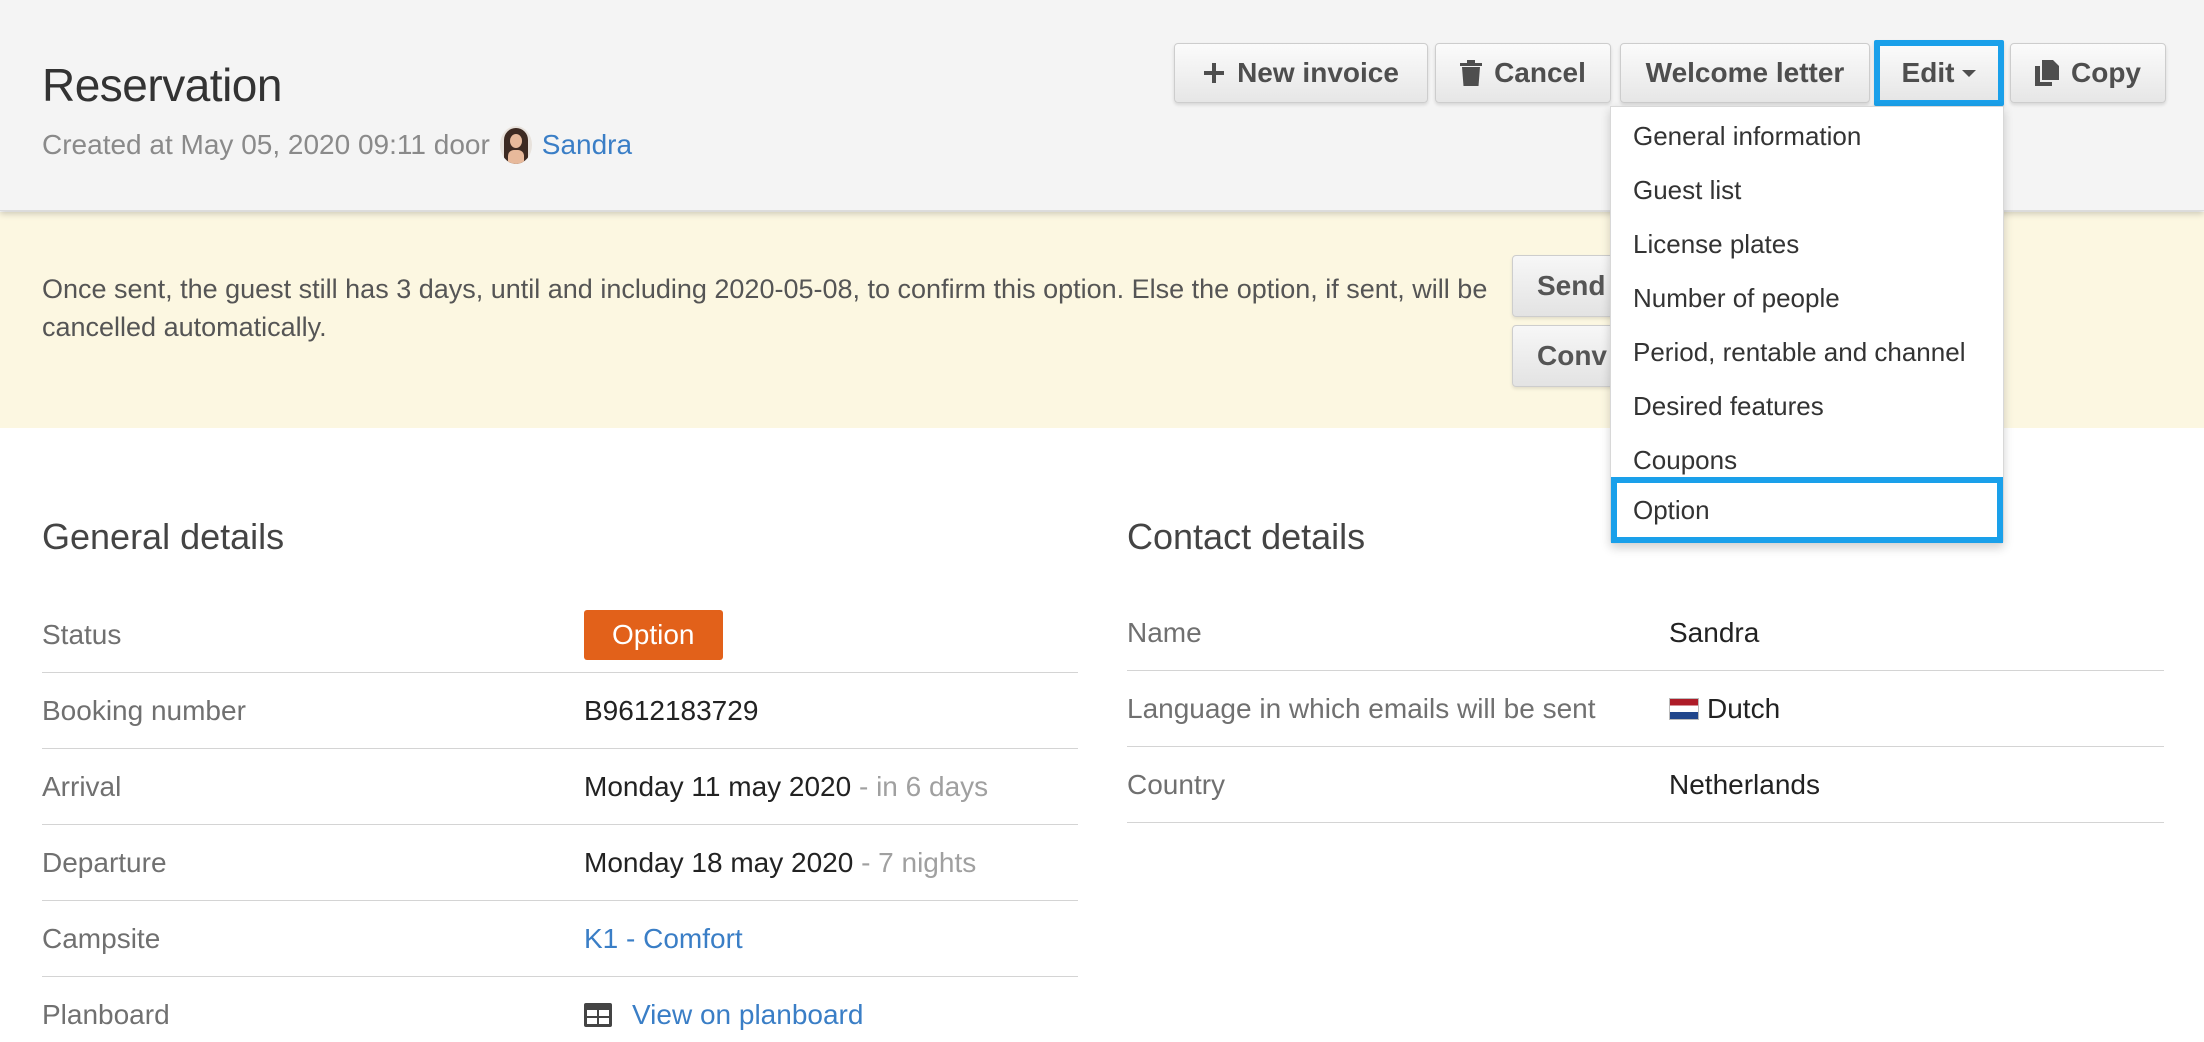  What do you see at coordinates (560, 1009) in the screenshot?
I see `planboard-row: Planboard View on planboard` at bounding box center [560, 1009].